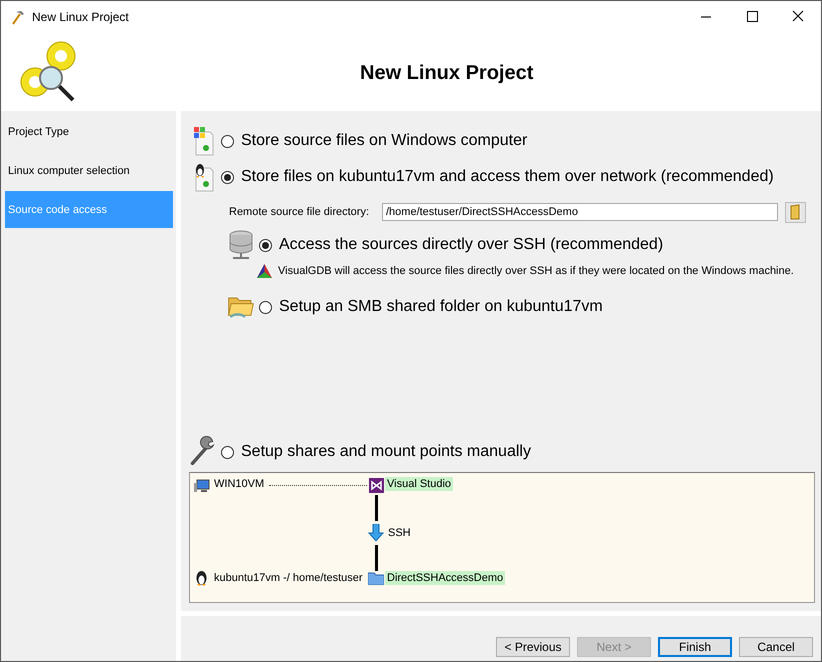 The width and height of the screenshot is (822, 662). Describe the element at coordinates (419, 484) in the screenshot. I see `app-label: Visual Studio` at that location.